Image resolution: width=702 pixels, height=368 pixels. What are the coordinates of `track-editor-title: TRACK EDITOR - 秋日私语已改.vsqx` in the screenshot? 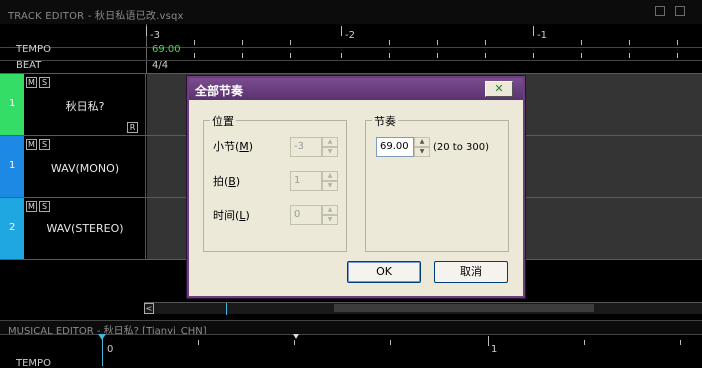 It's located at (96, 16).